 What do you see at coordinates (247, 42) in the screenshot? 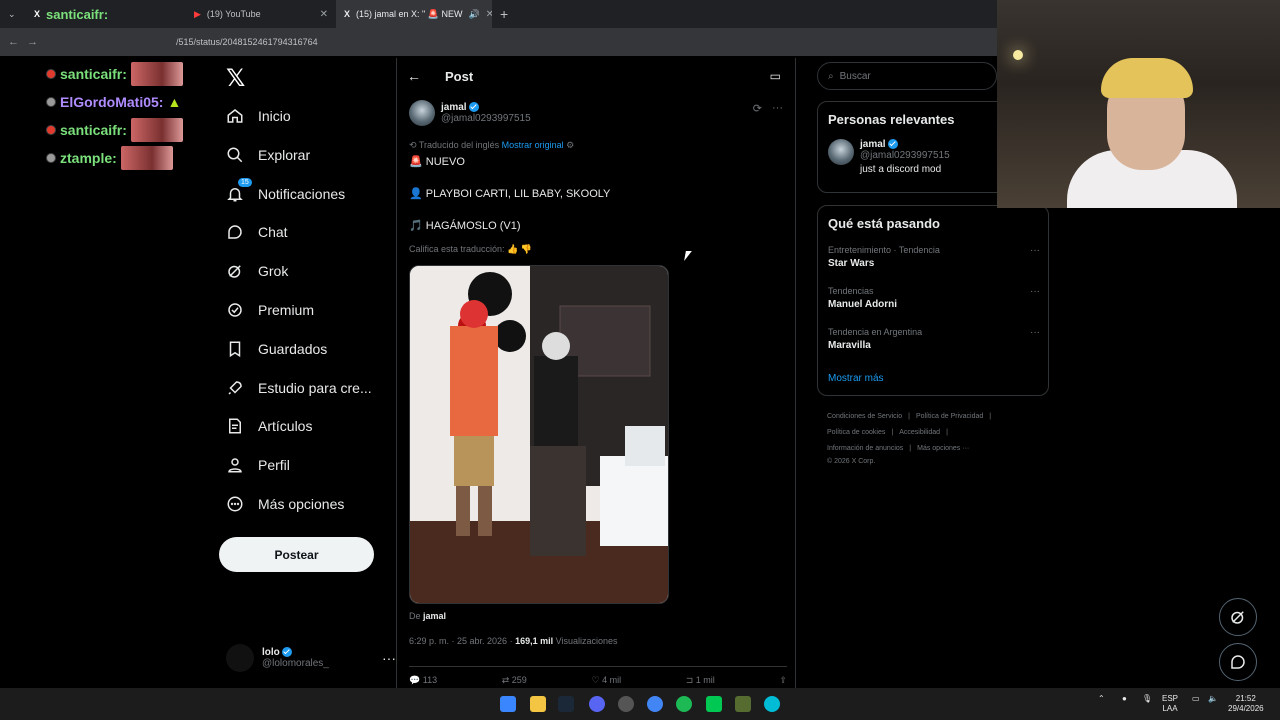
I see `url-field: /515/status/2048152461794316764` at bounding box center [247, 42].